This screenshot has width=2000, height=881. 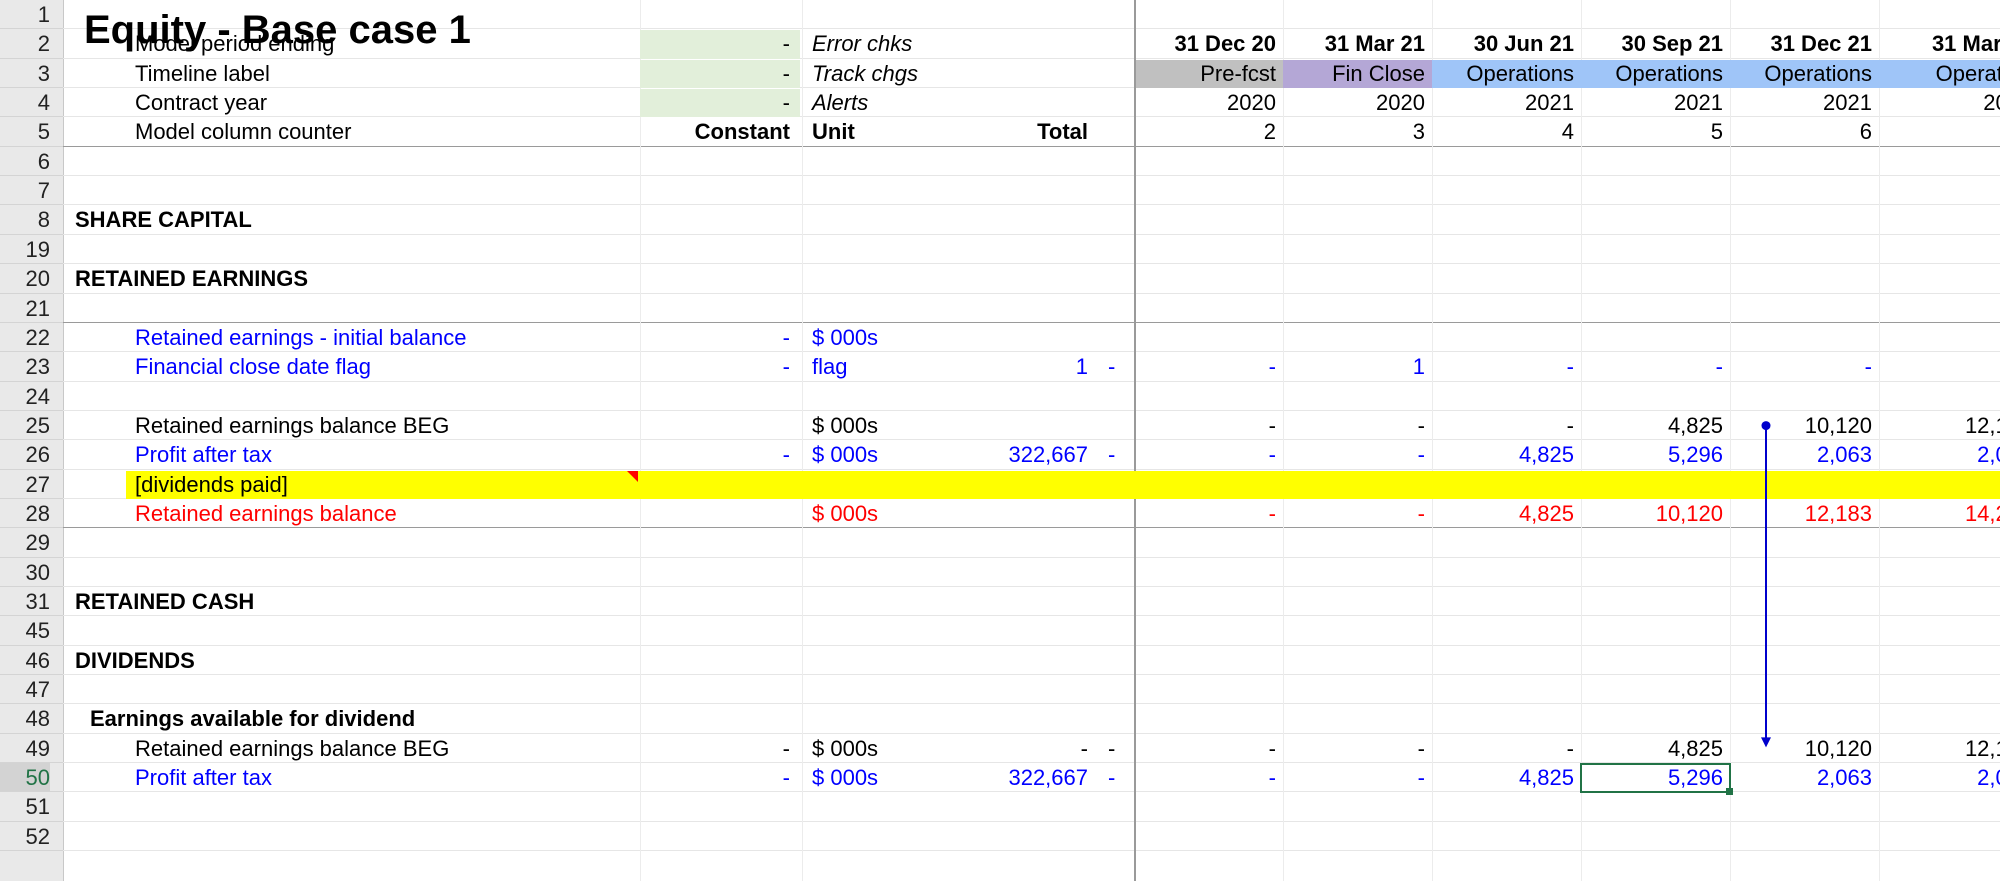 What do you see at coordinates (25, 396) in the screenshot?
I see `row-number-24: 24` at bounding box center [25, 396].